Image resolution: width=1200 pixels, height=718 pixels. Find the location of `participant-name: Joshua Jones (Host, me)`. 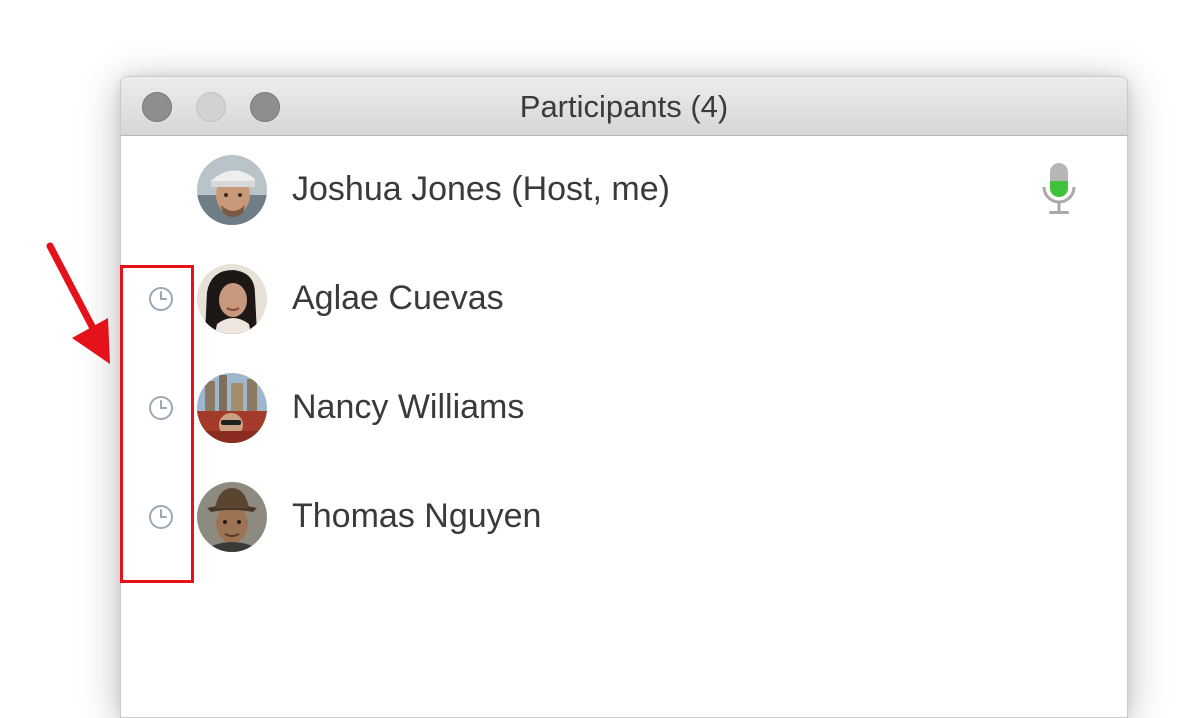

participant-name: Joshua Jones (Host, me) is located at coordinates (481, 189).